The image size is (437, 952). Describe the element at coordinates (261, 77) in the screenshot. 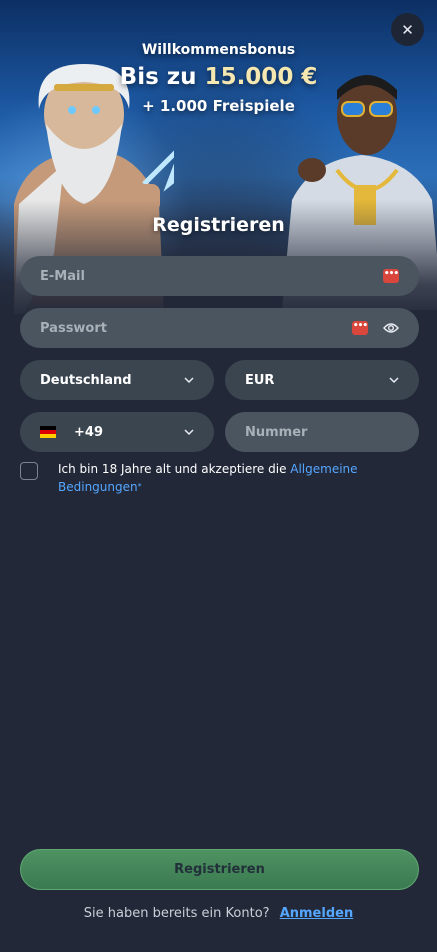

I see `bonus-amount: 15.000 €` at that location.